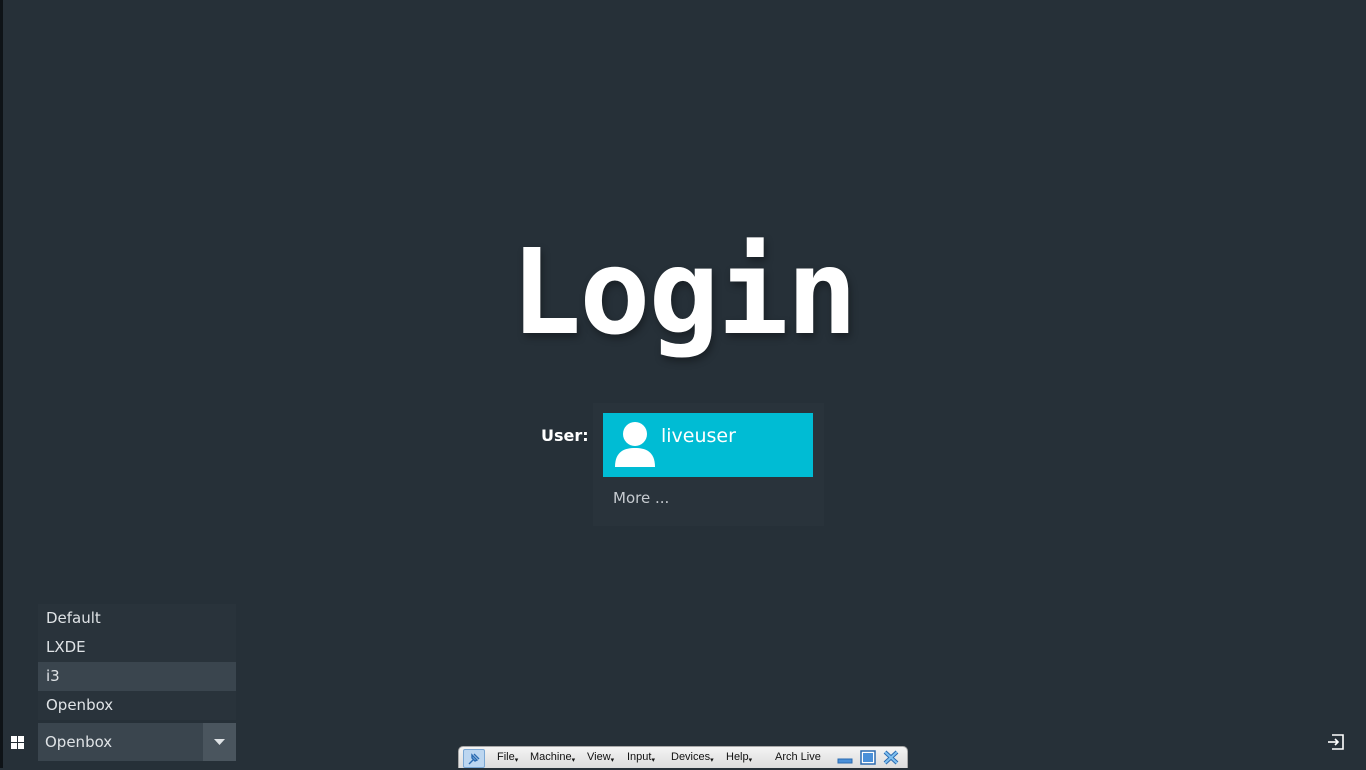  I want to click on session-option-openbox: Openbox, so click(137, 705).